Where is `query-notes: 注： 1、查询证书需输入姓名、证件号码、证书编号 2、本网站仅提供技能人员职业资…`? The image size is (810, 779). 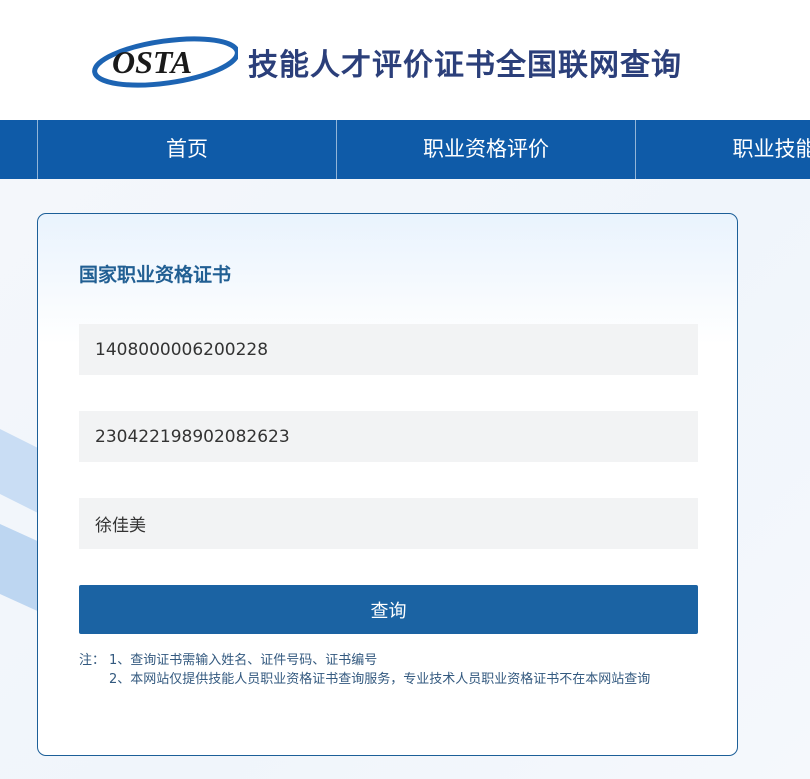
query-notes: 注： 1、查询证书需输入姓名、证件号码、证书编号 2、本网站仅提供技能人员职业资… is located at coordinates (389, 670).